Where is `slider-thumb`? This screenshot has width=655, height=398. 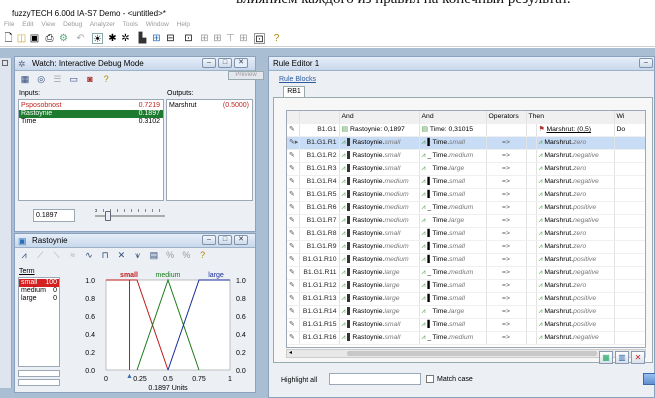
slider-thumb is located at coordinates (108, 216).